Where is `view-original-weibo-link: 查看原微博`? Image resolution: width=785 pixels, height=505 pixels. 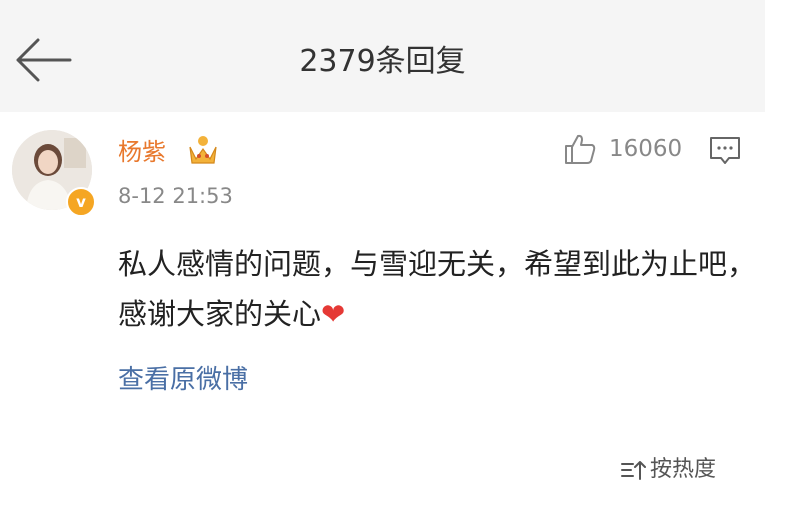 view-original-weibo-link: 查看原微博 is located at coordinates (183, 380).